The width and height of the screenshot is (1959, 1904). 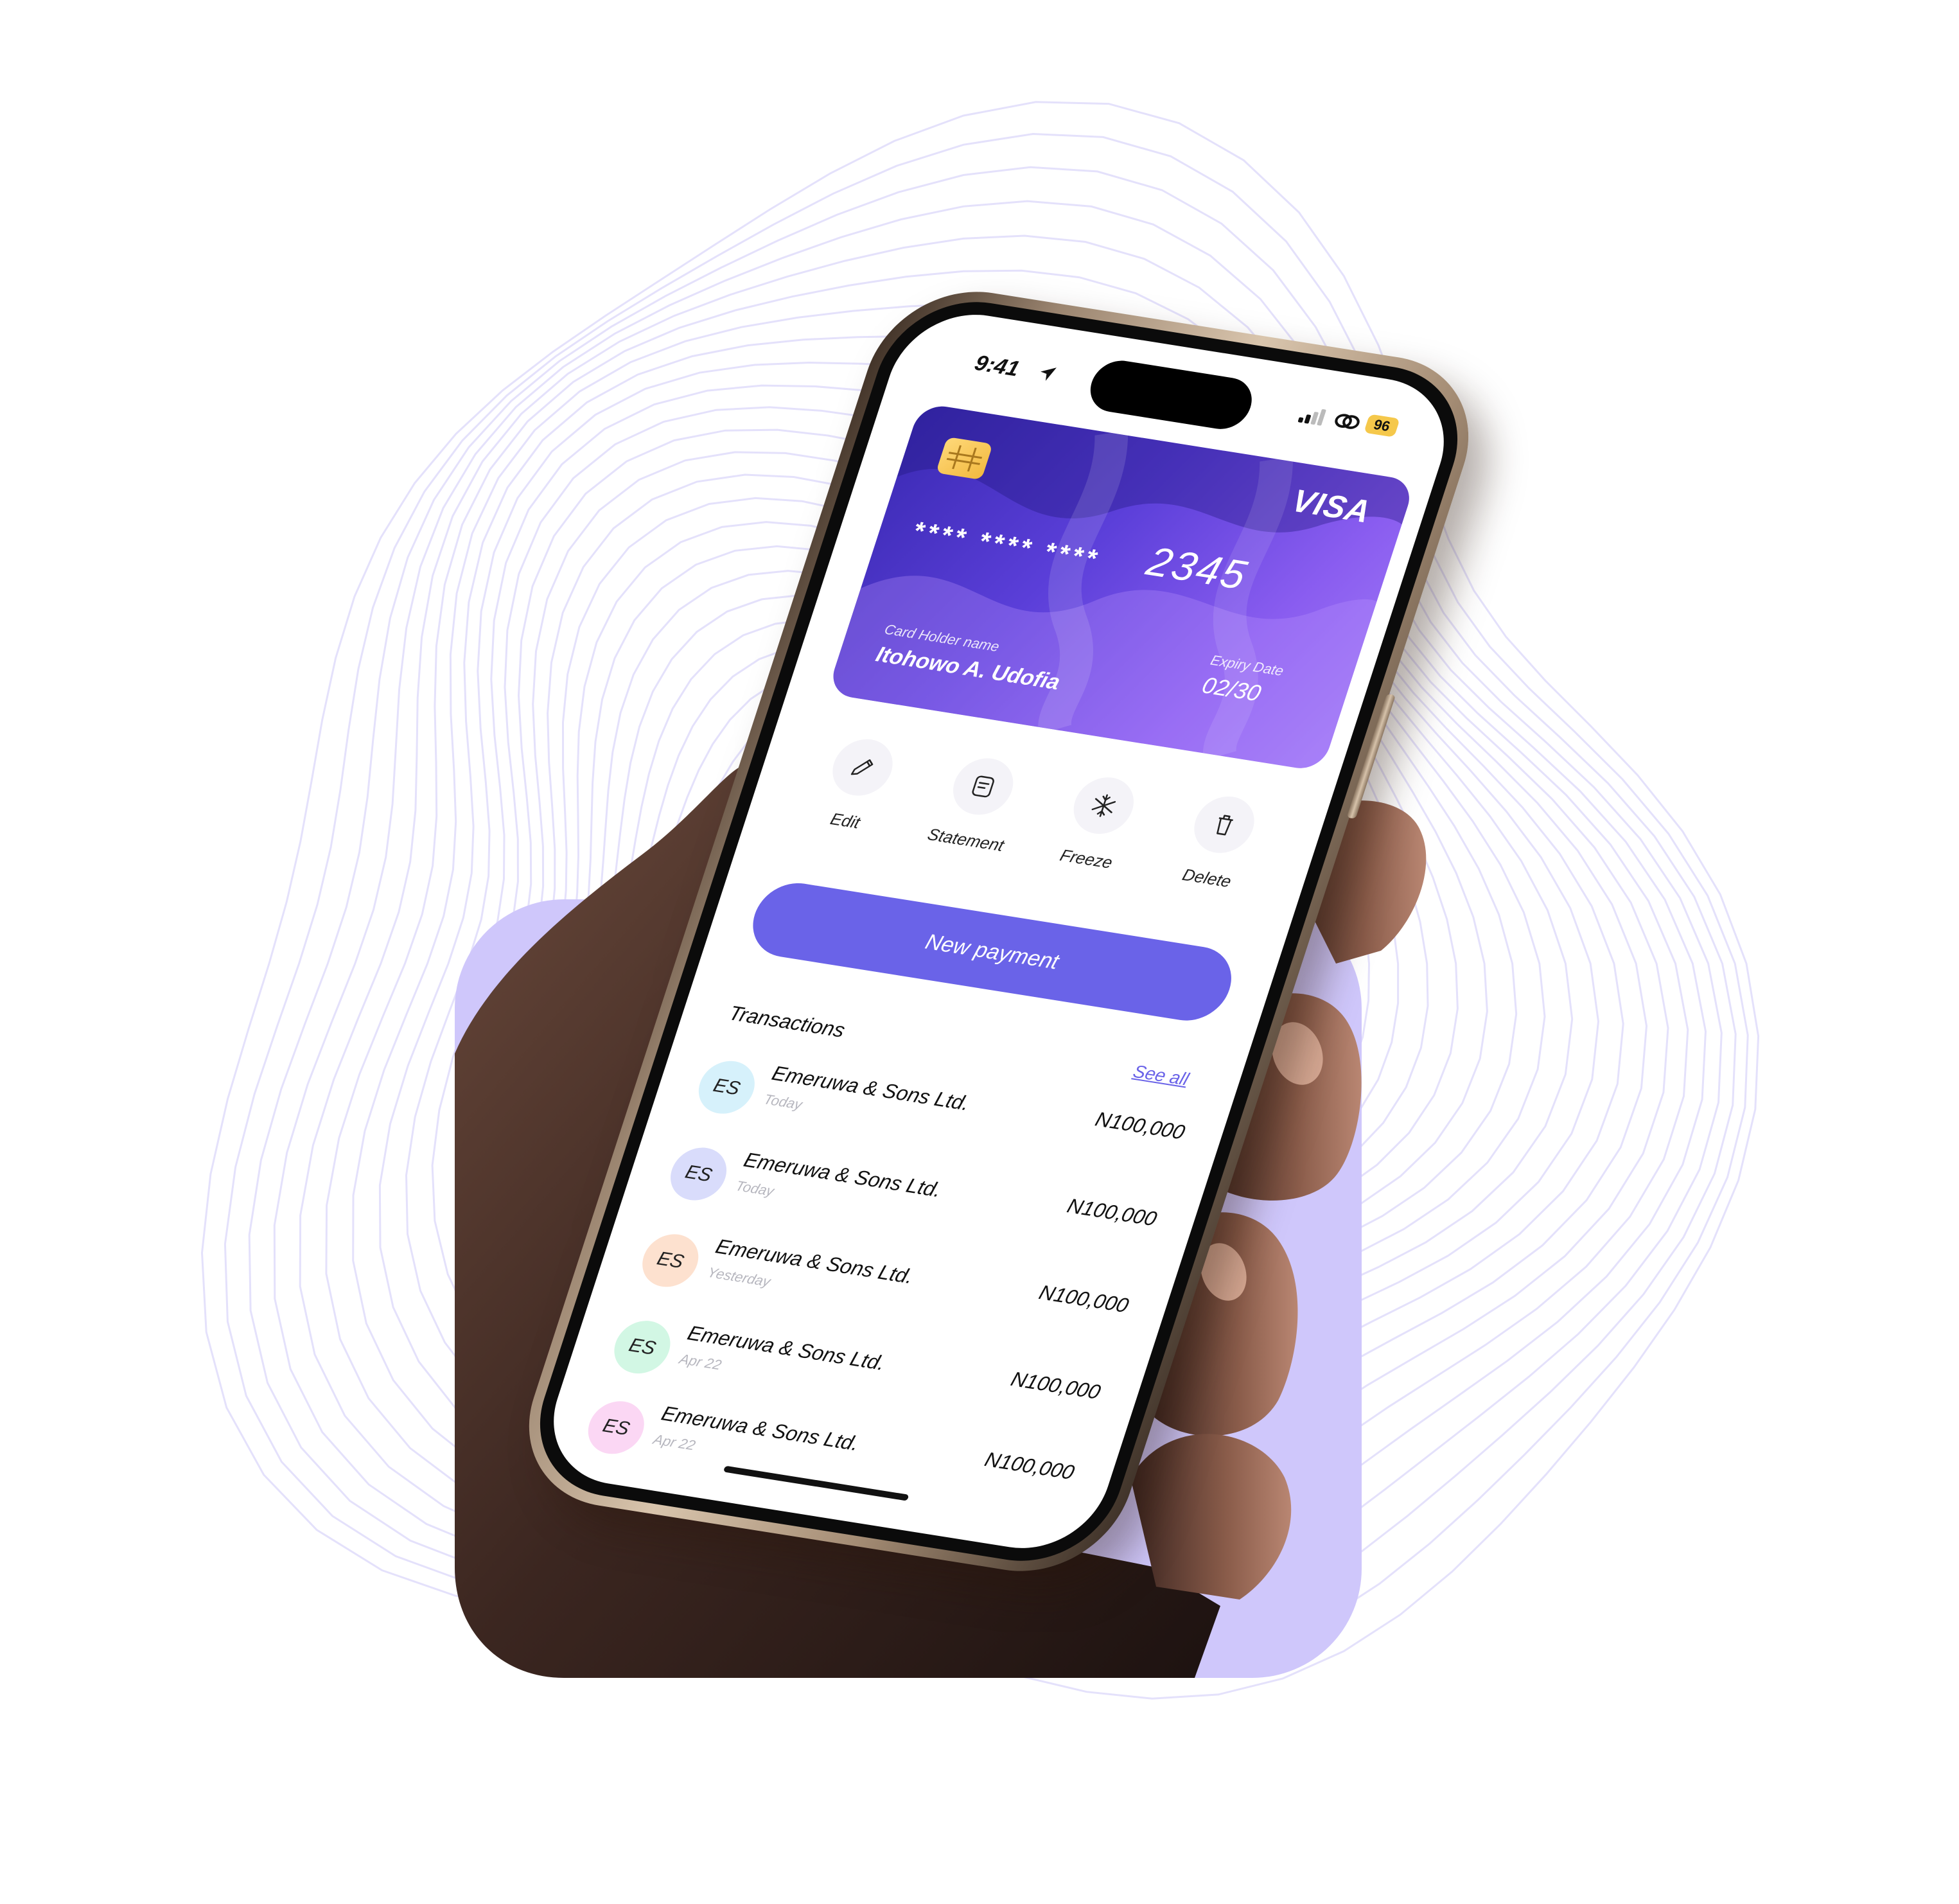 What do you see at coordinates (1049, 374) in the screenshot?
I see `location-arrow-icon` at bounding box center [1049, 374].